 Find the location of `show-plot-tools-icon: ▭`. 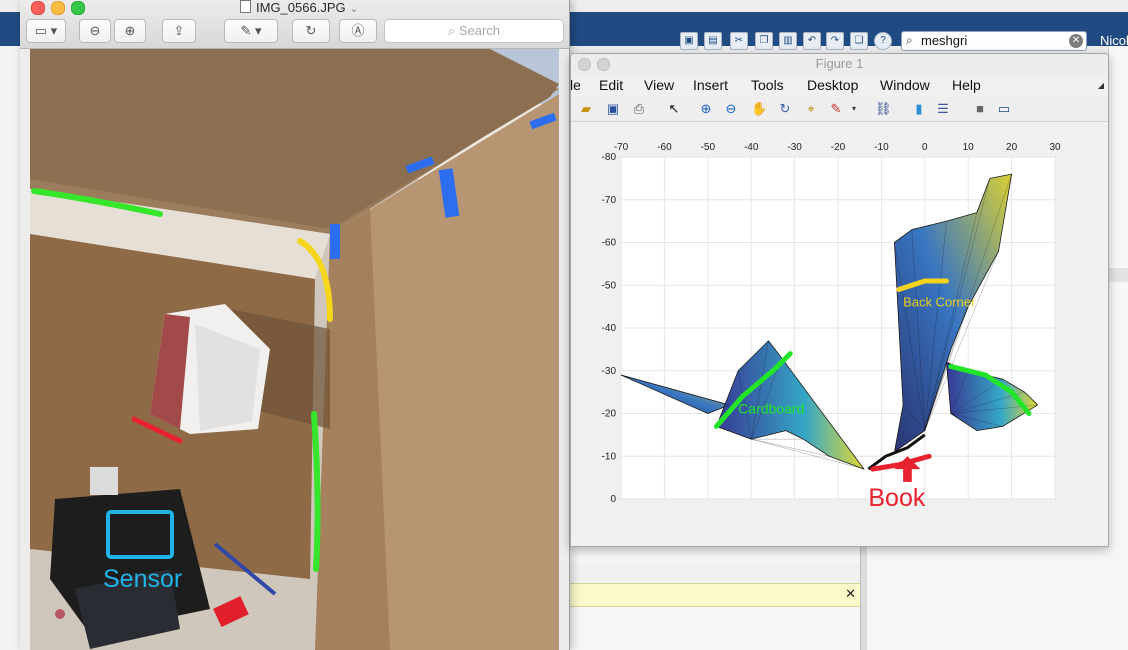

show-plot-tools-icon: ▭ is located at coordinates (1004, 109).